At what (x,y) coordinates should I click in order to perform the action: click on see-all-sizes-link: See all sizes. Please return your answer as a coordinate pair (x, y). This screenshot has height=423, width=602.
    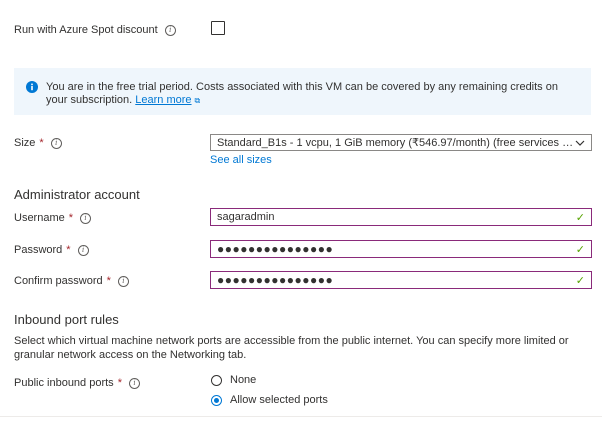
    Looking at the image, I should click on (241, 160).